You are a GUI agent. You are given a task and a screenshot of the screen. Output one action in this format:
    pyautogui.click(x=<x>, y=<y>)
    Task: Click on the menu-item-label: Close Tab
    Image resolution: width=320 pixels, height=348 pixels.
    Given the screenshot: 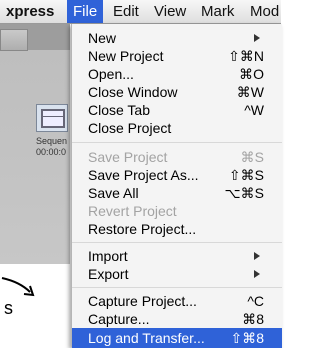 What is the action you would take?
    pyautogui.click(x=119, y=110)
    